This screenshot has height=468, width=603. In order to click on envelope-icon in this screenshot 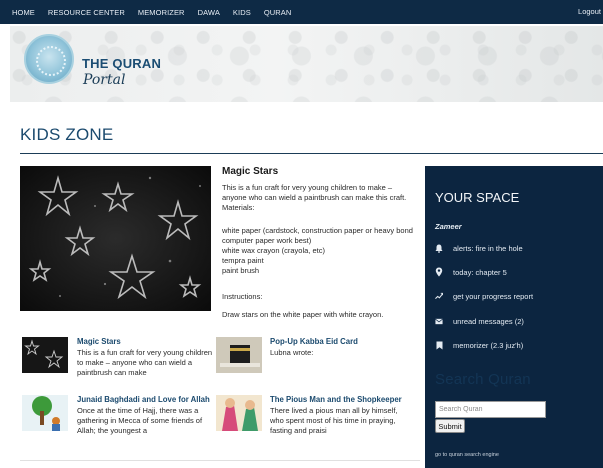, I will do `click(439, 321)`.